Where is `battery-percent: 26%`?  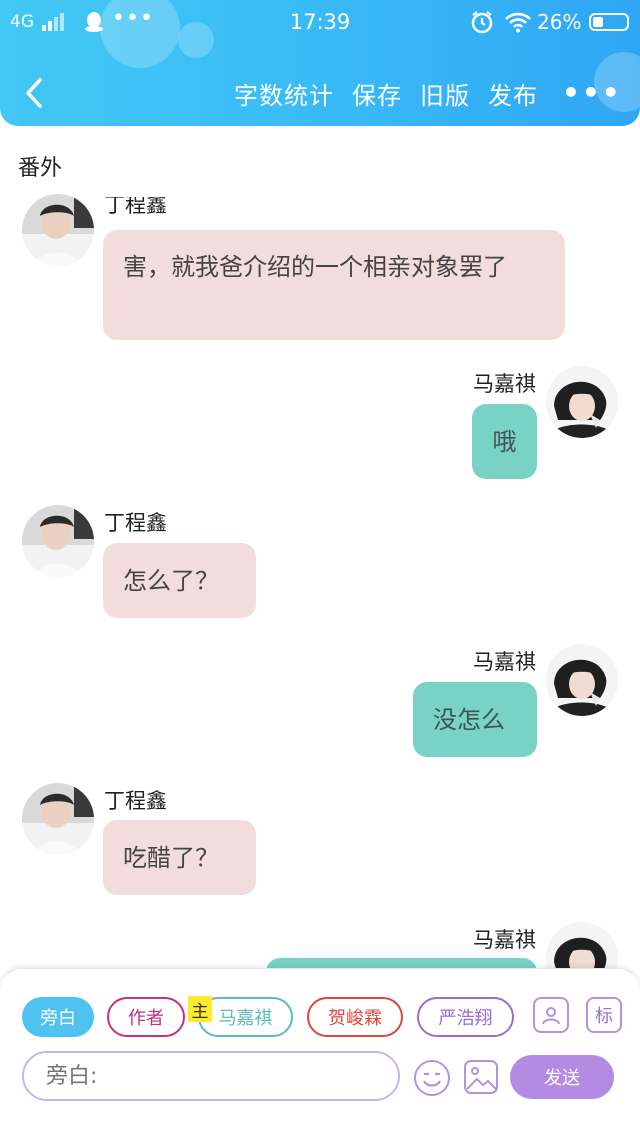
battery-percent: 26% is located at coordinates (559, 22).